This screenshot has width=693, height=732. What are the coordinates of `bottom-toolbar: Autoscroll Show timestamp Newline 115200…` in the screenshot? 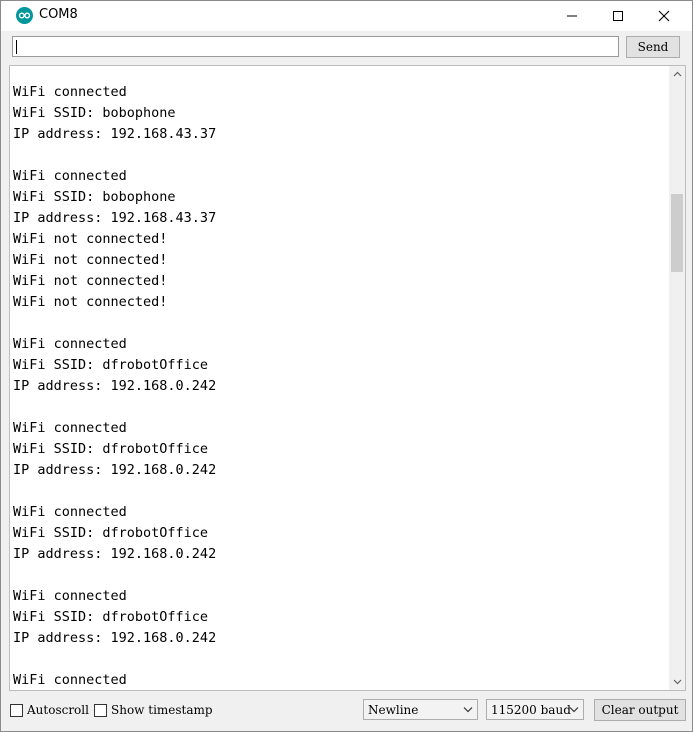 It's located at (346, 711).